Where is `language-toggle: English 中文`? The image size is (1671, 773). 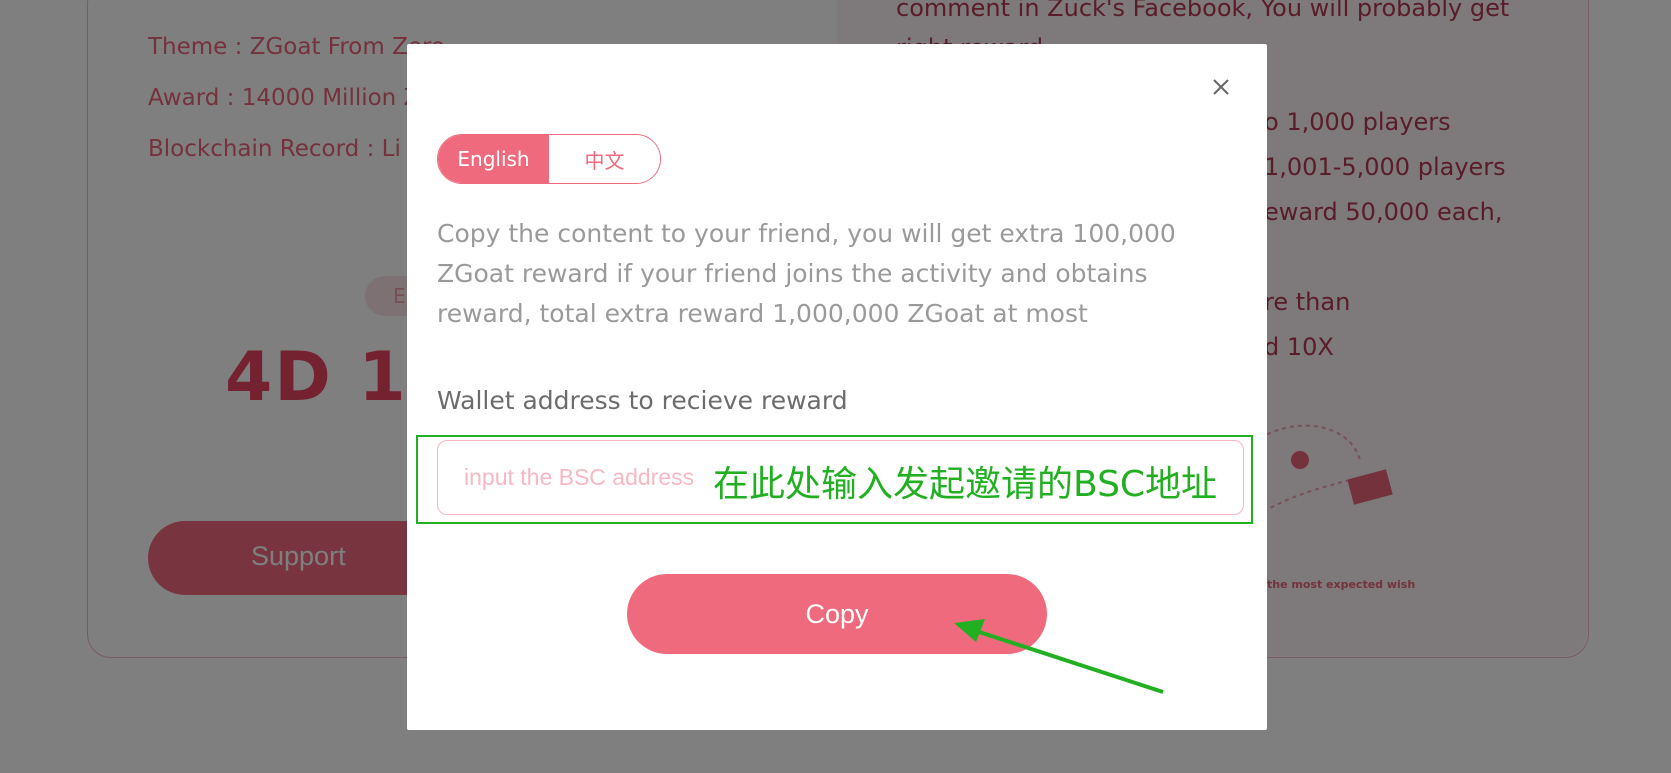
language-toggle: English 中文 is located at coordinates (549, 159).